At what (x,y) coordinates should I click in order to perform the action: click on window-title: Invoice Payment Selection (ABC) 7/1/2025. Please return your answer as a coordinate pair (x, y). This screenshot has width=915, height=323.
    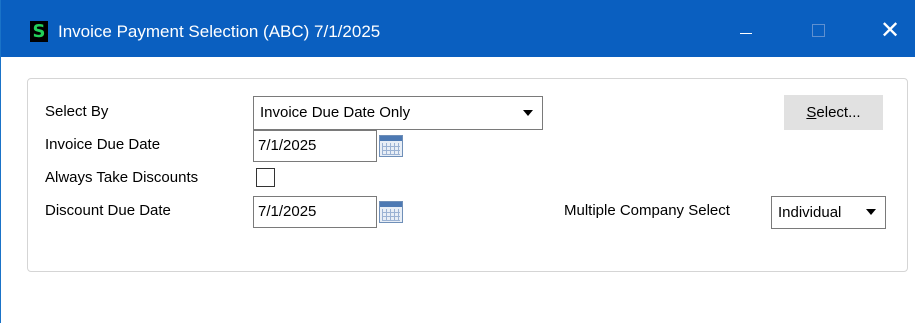
    Looking at the image, I should click on (219, 31).